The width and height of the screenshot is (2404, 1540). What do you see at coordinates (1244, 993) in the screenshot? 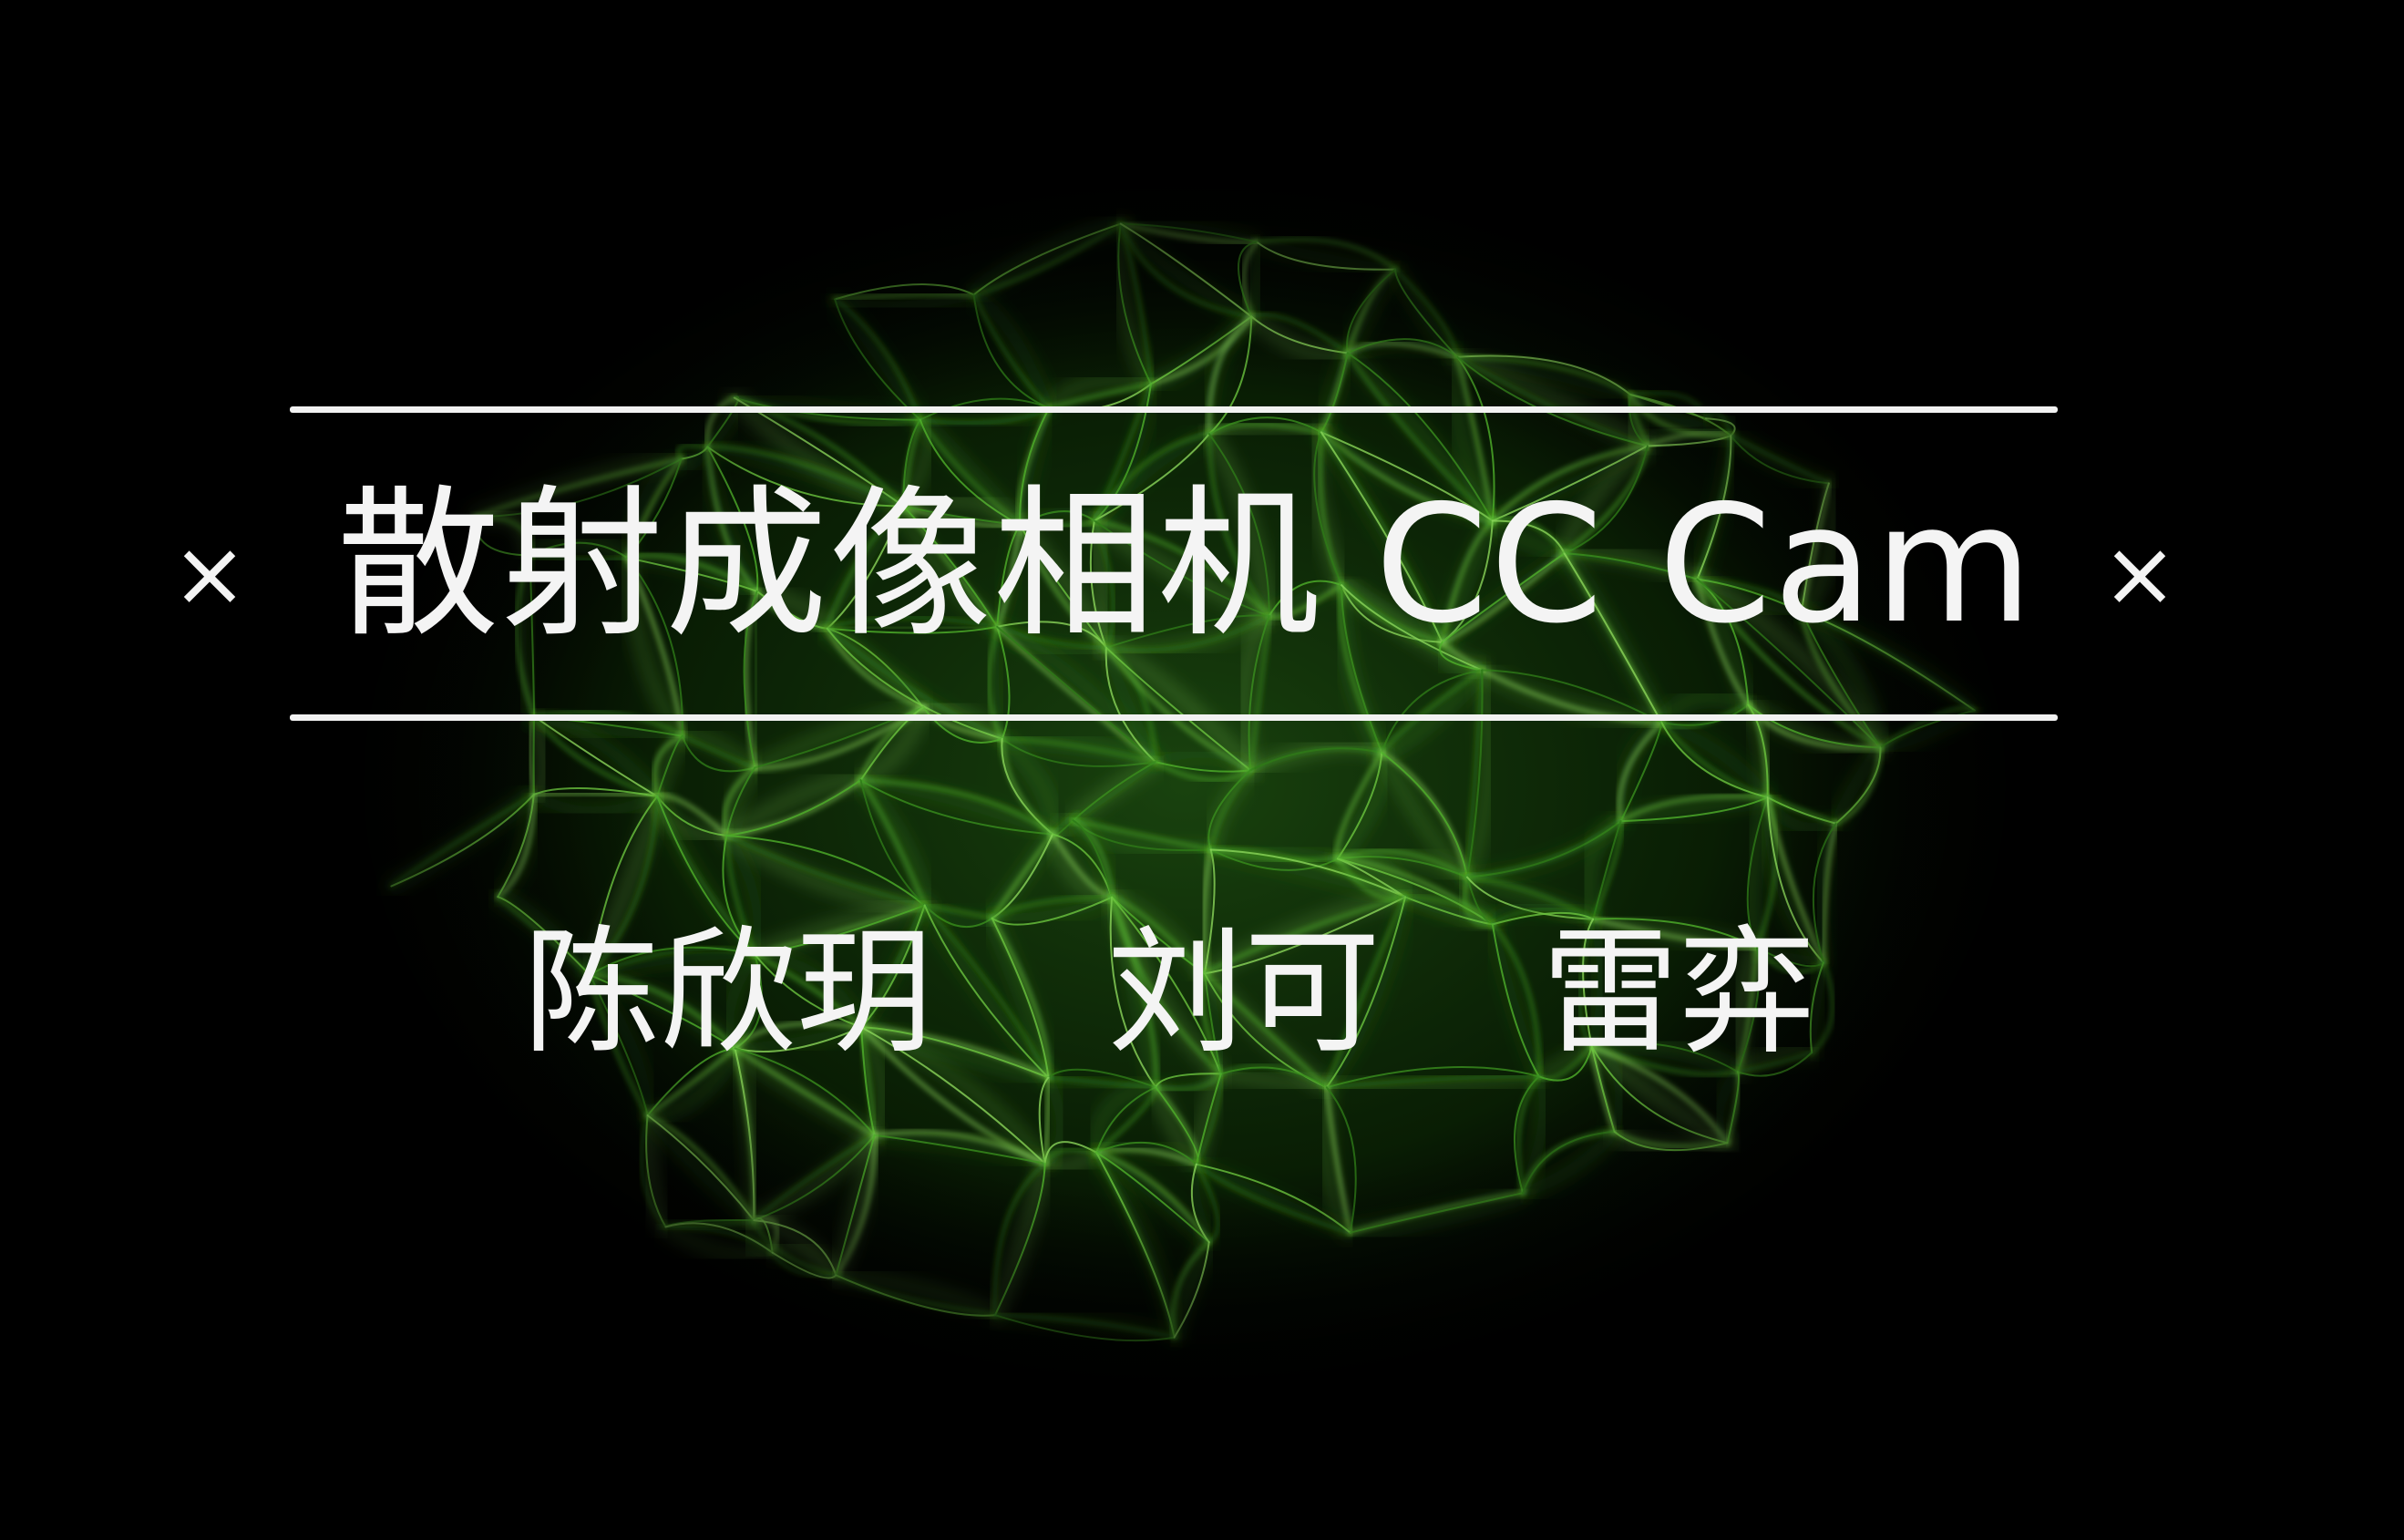
I see `author-name: 刘可` at bounding box center [1244, 993].